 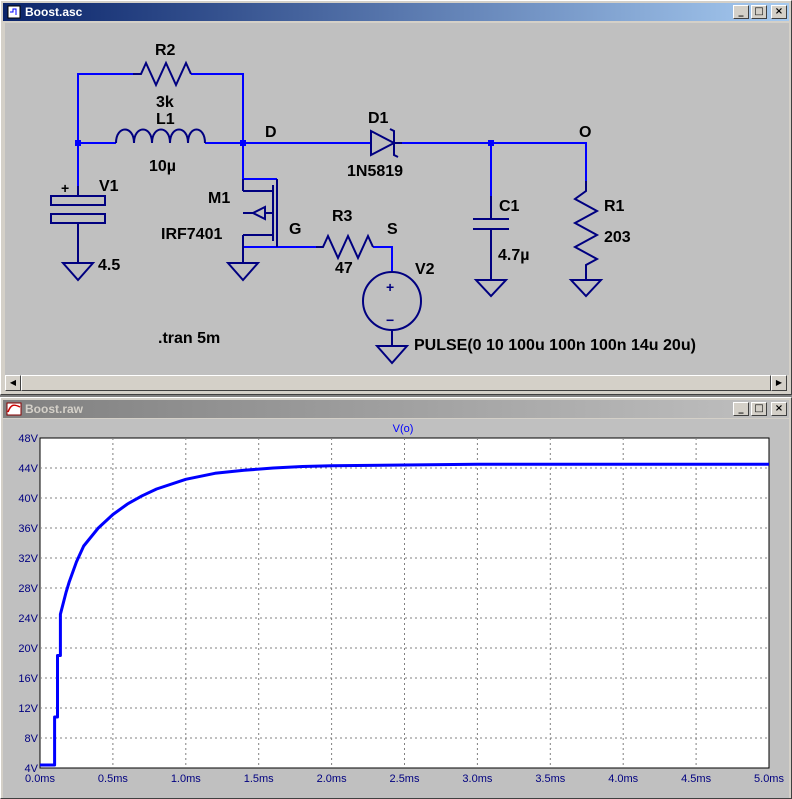 What do you see at coordinates (40, 779) in the screenshot?
I see `x-tick-label: 0.0ms` at bounding box center [40, 779].